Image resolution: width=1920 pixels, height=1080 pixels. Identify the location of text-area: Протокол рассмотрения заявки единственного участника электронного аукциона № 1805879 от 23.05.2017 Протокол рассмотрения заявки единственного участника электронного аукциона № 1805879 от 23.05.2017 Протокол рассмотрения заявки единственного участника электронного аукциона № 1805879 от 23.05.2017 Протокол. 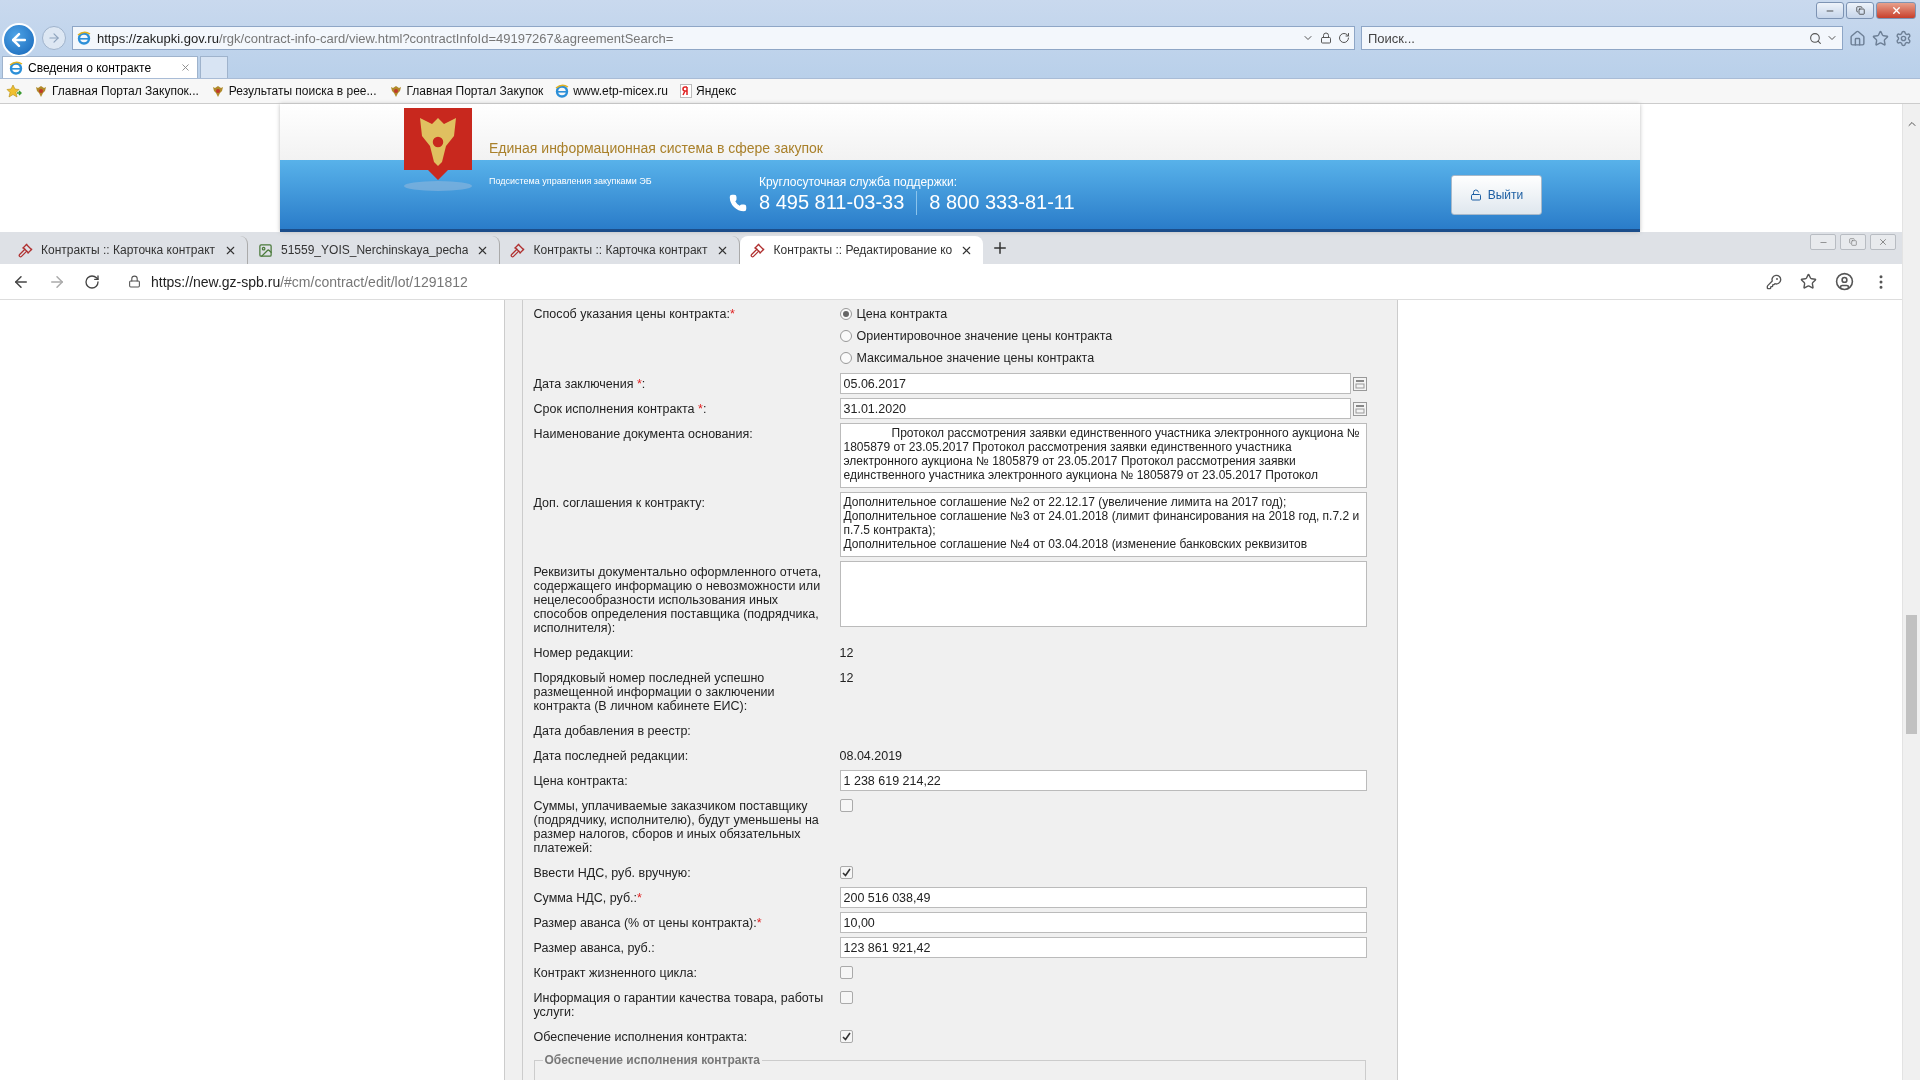
(1103, 455).